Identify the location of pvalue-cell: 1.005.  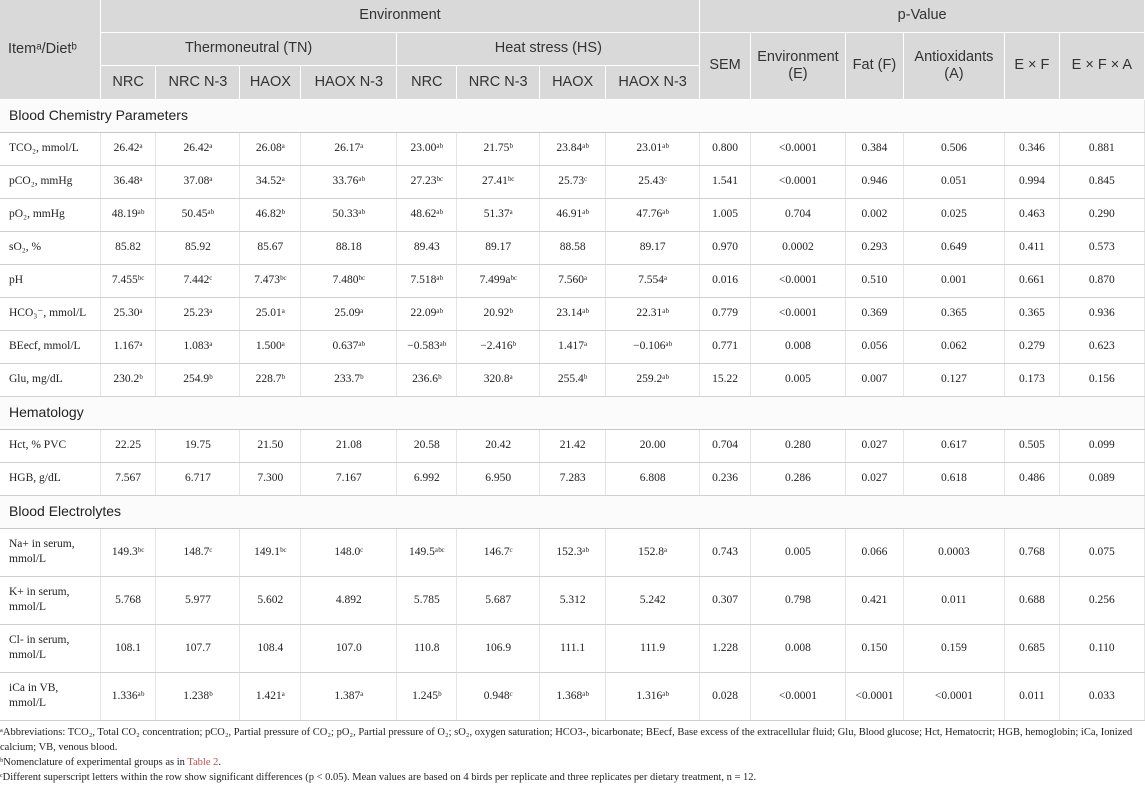
(725, 215).